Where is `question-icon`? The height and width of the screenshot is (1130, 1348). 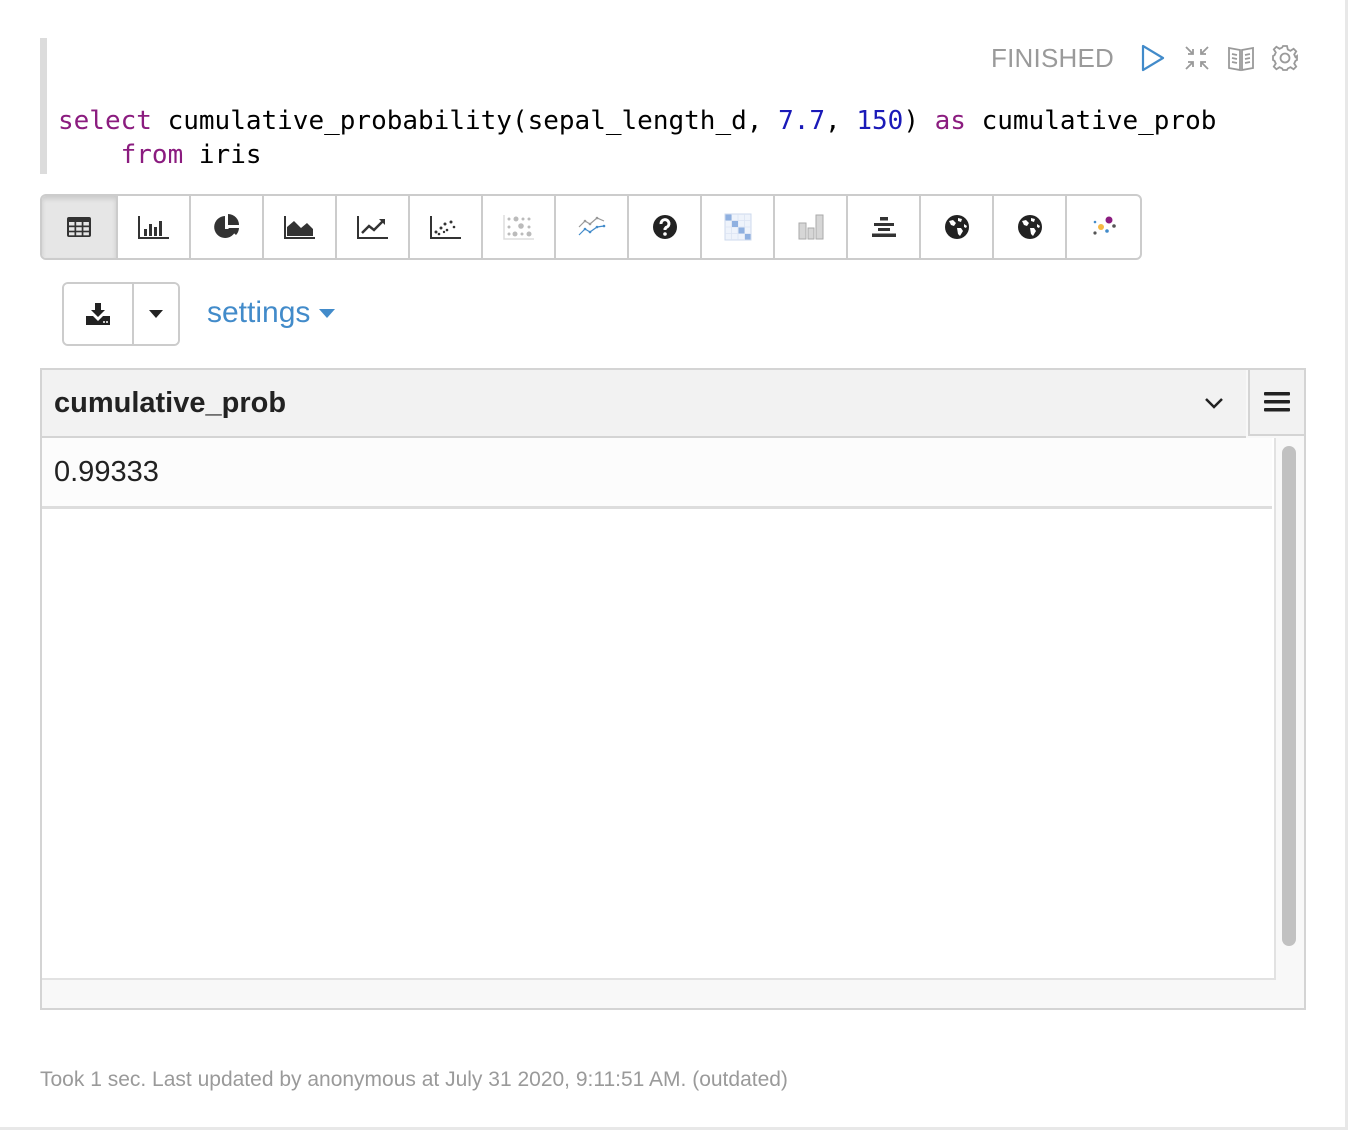
question-icon is located at coordinates (664, 227).